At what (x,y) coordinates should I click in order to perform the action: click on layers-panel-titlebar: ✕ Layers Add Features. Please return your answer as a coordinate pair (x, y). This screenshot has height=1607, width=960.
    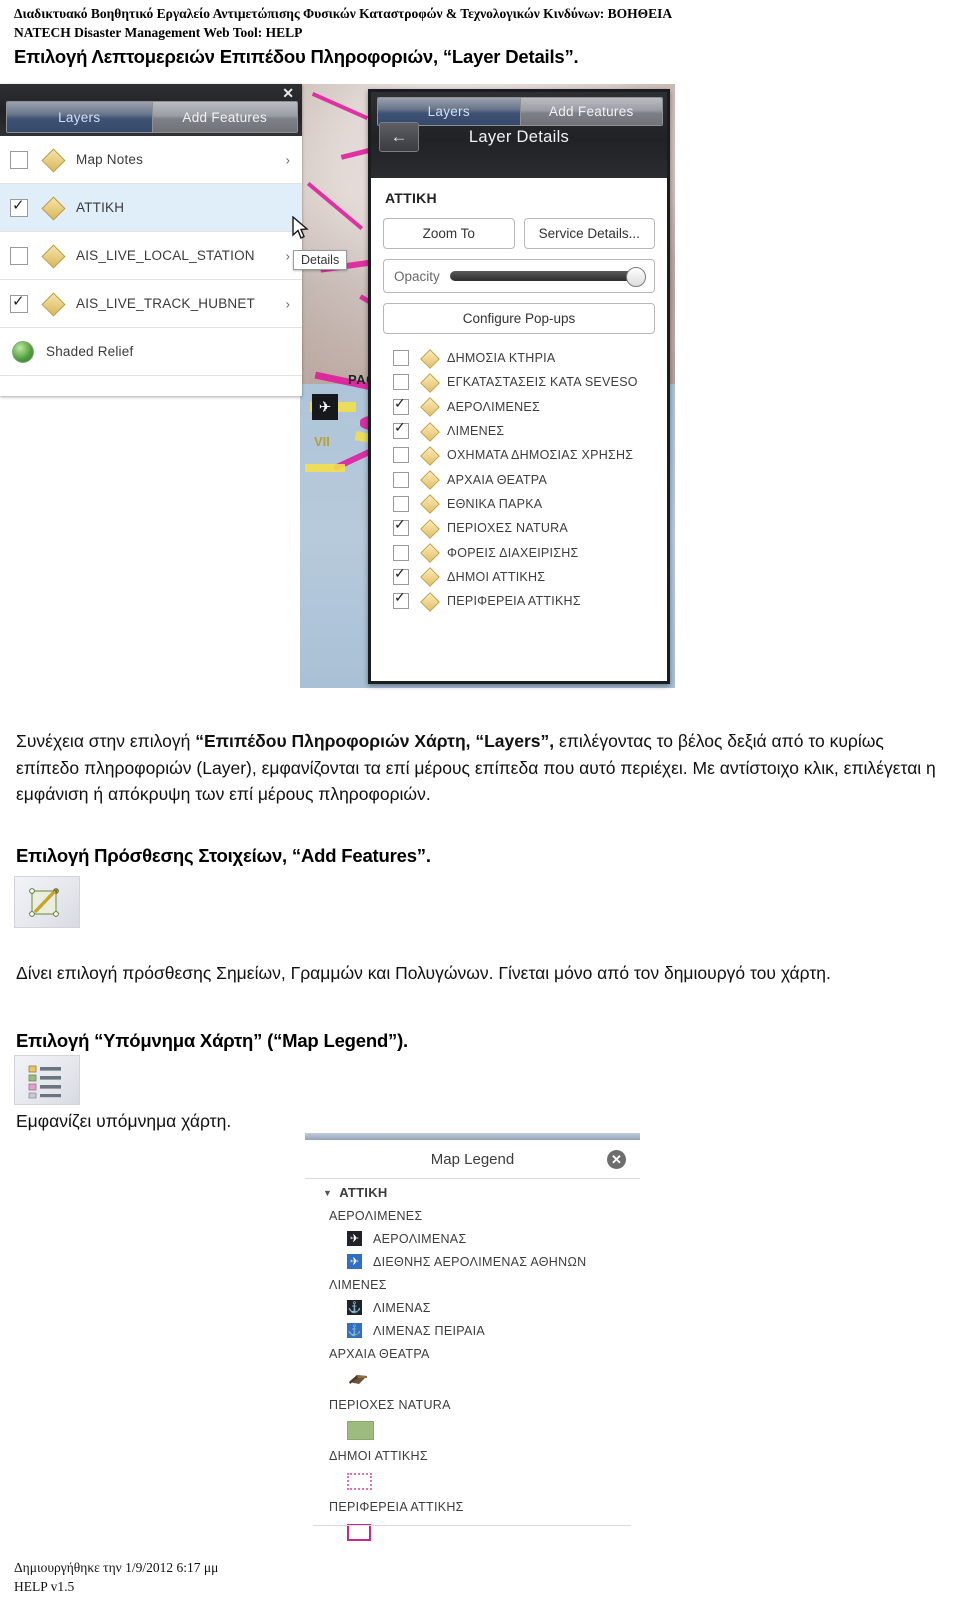
    Looking at the image, I should click on (151, 110).